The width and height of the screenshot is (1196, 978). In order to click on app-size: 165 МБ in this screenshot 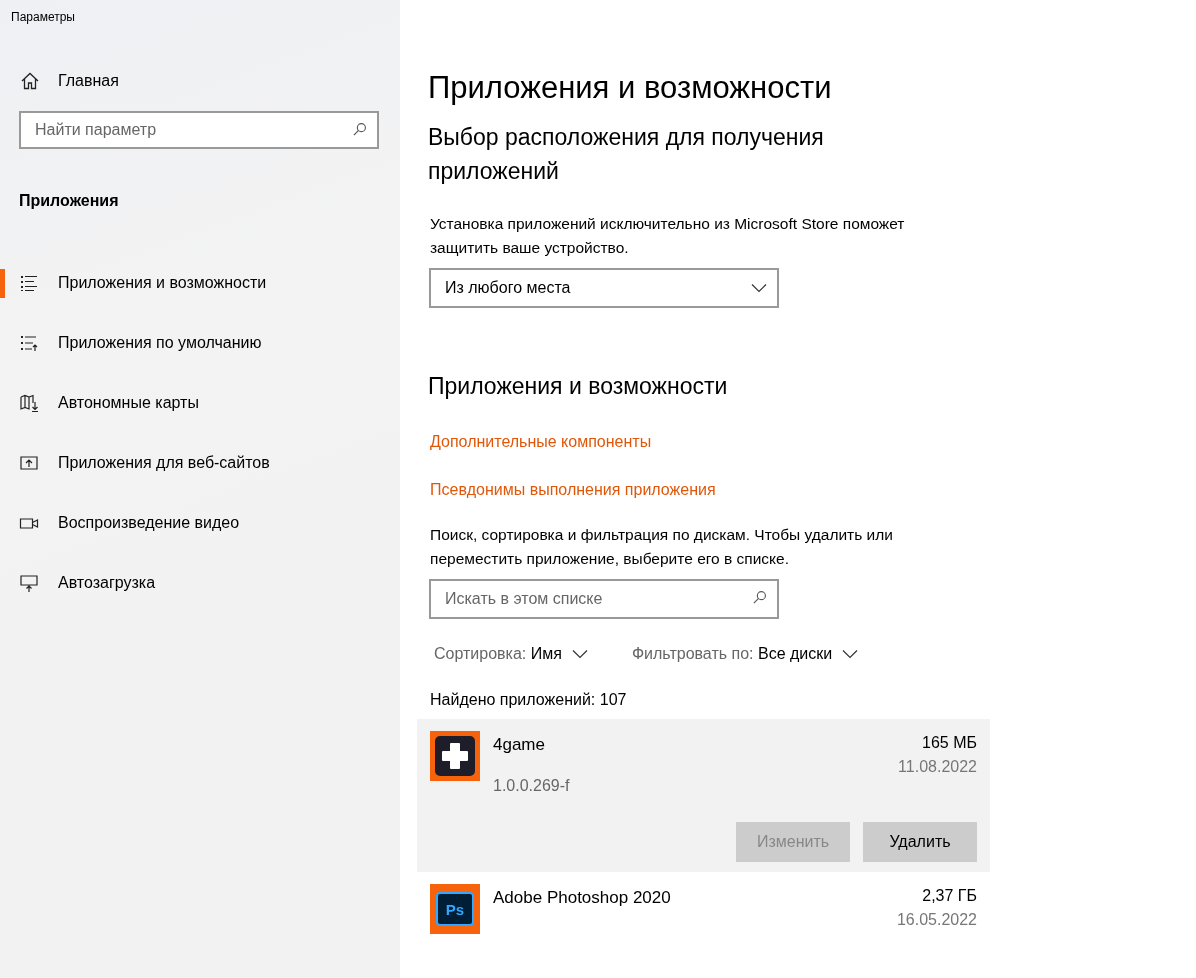, I will do `click(949, 743)`.